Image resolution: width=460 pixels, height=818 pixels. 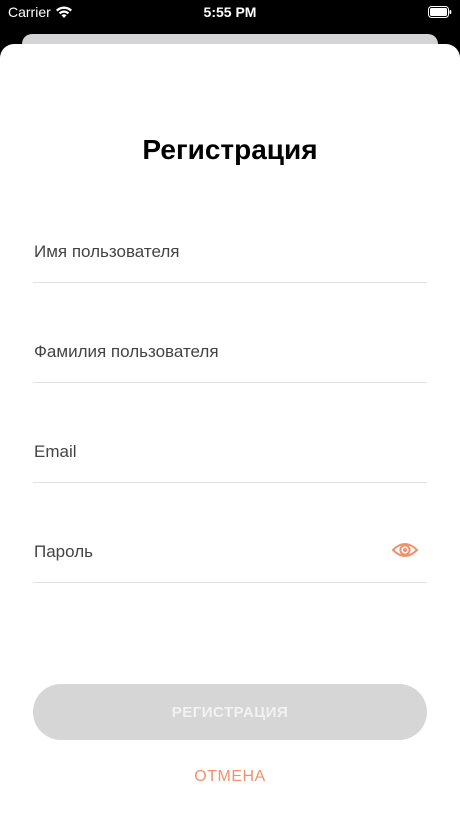 I want to click on first-name-field: Имя пользователя, so click(x=230, y=262).